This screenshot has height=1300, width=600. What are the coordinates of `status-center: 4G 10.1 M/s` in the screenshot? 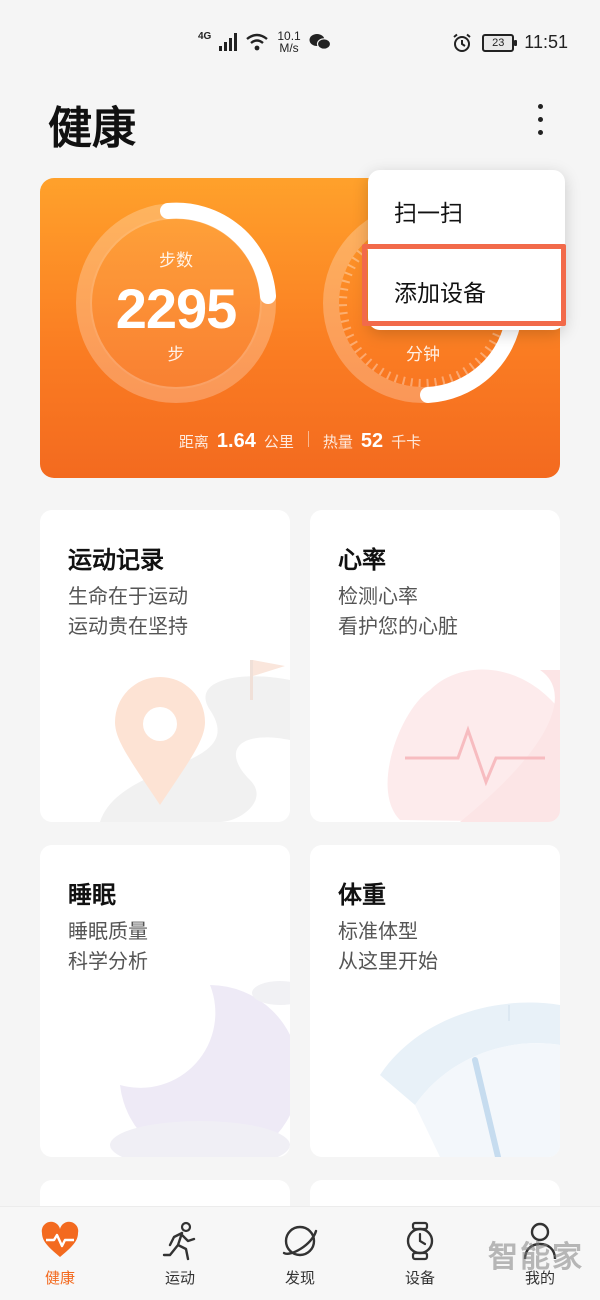 It's located at (264, 42).